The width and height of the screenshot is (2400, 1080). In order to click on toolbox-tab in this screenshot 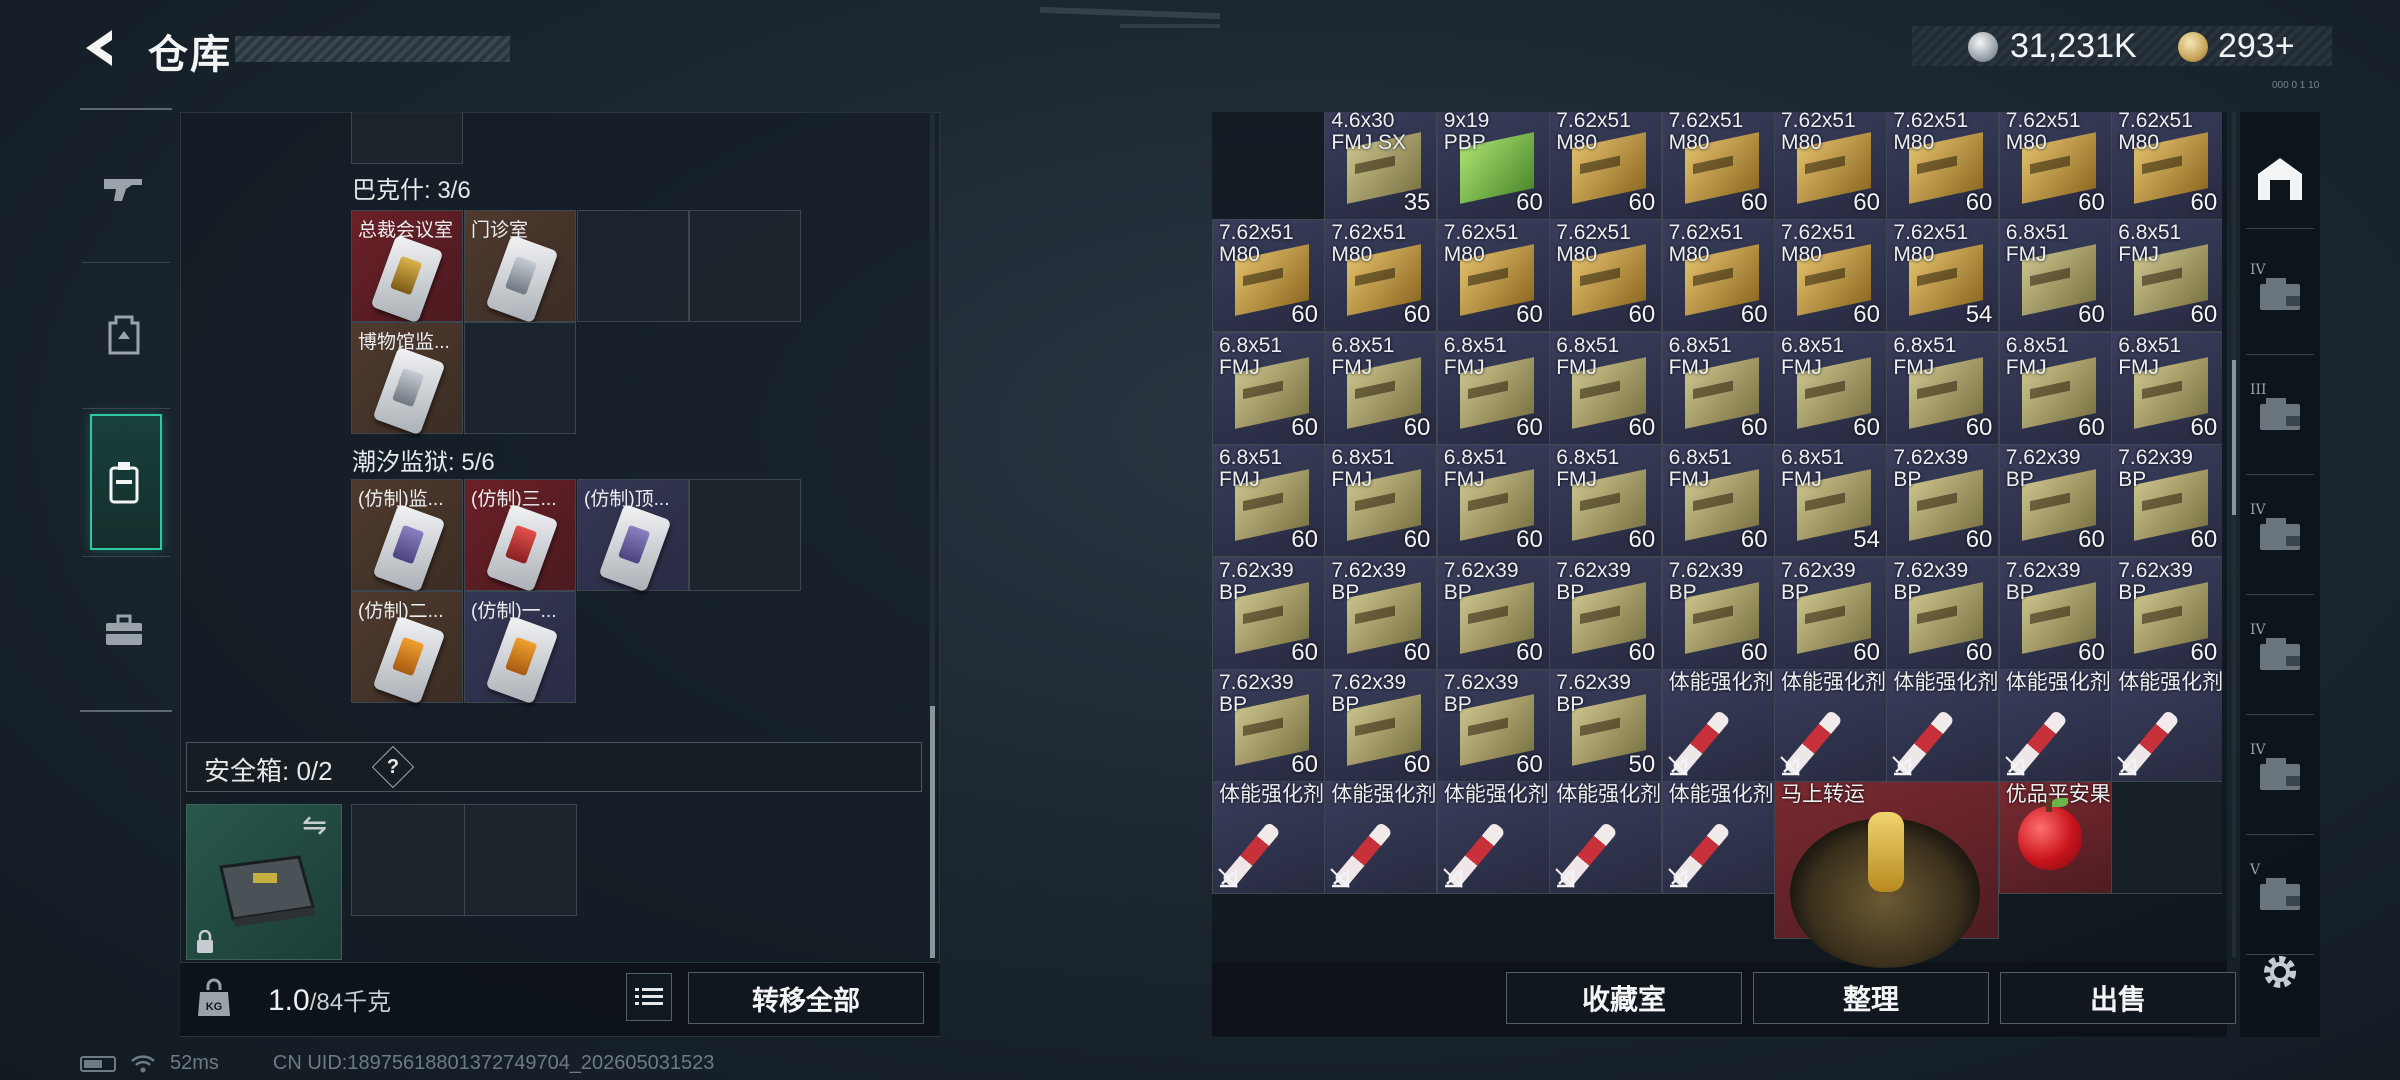, I will do `click(124, 630)`.